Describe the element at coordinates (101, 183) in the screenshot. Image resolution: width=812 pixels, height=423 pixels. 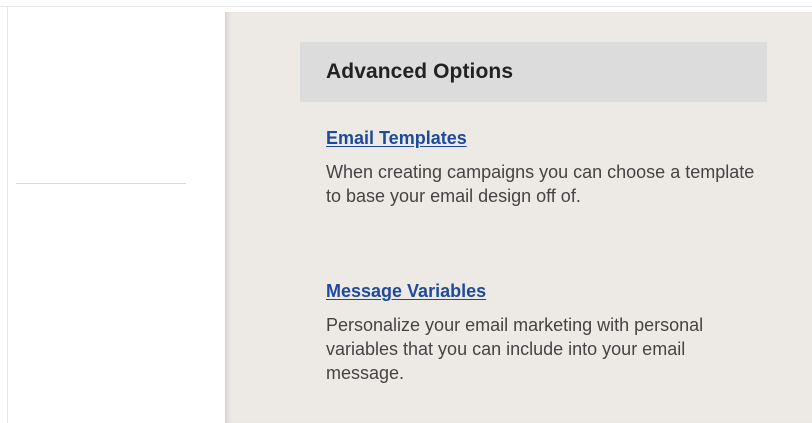
I see `left-divider` at that location.